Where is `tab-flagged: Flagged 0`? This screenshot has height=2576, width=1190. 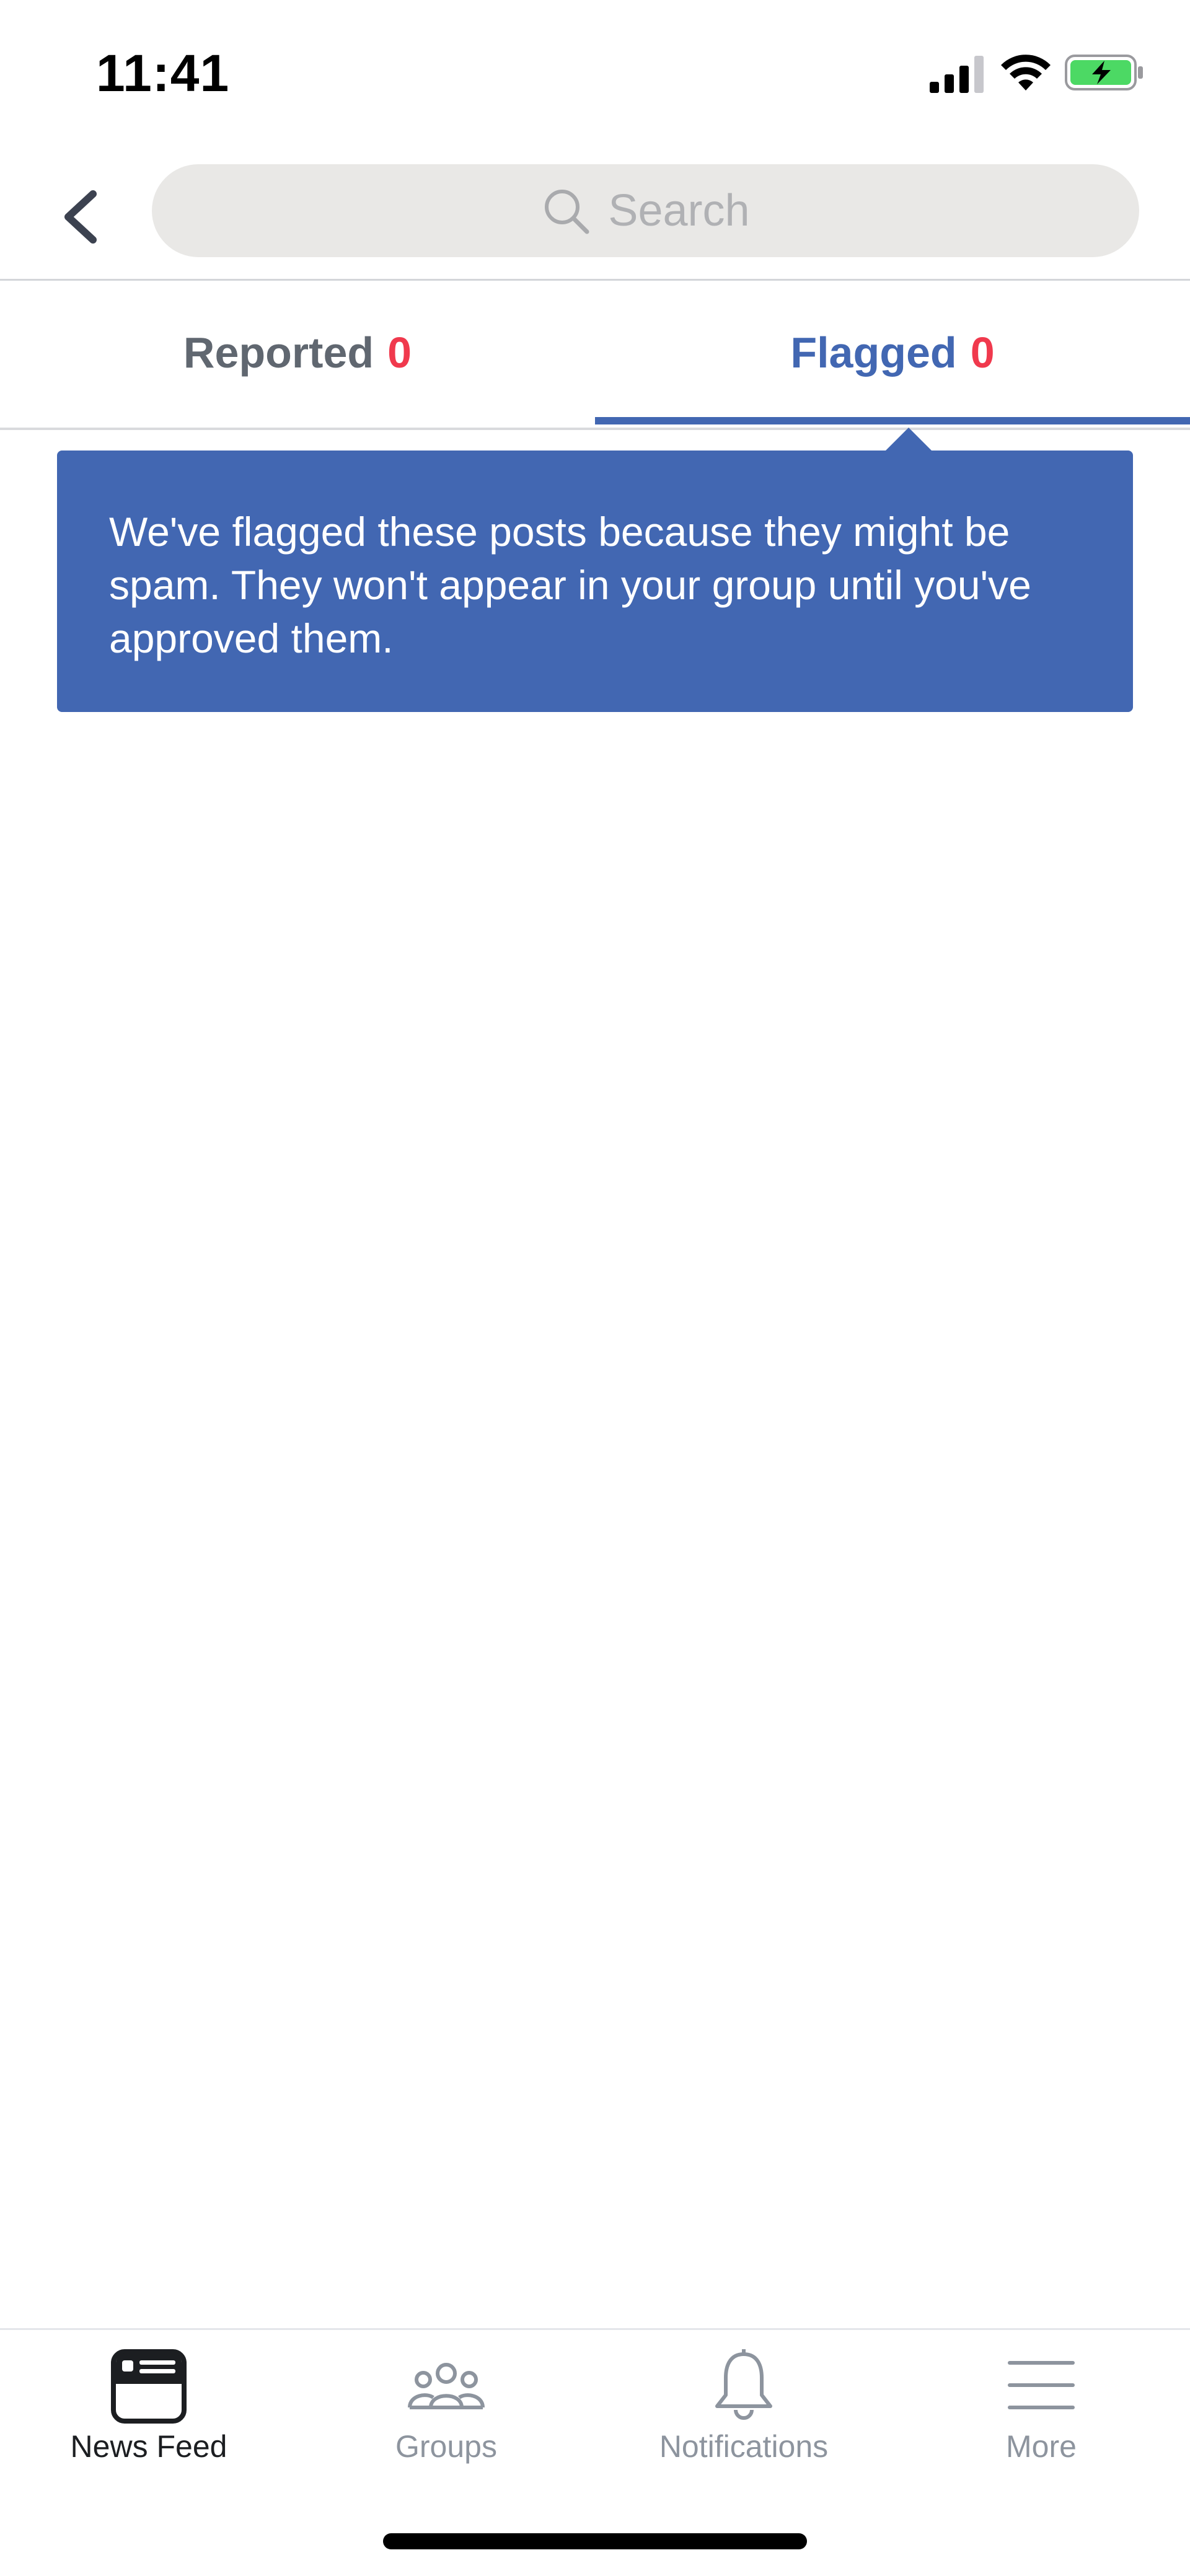 tab-flagged: Flagged 0 is located at coordinates (892, 353).